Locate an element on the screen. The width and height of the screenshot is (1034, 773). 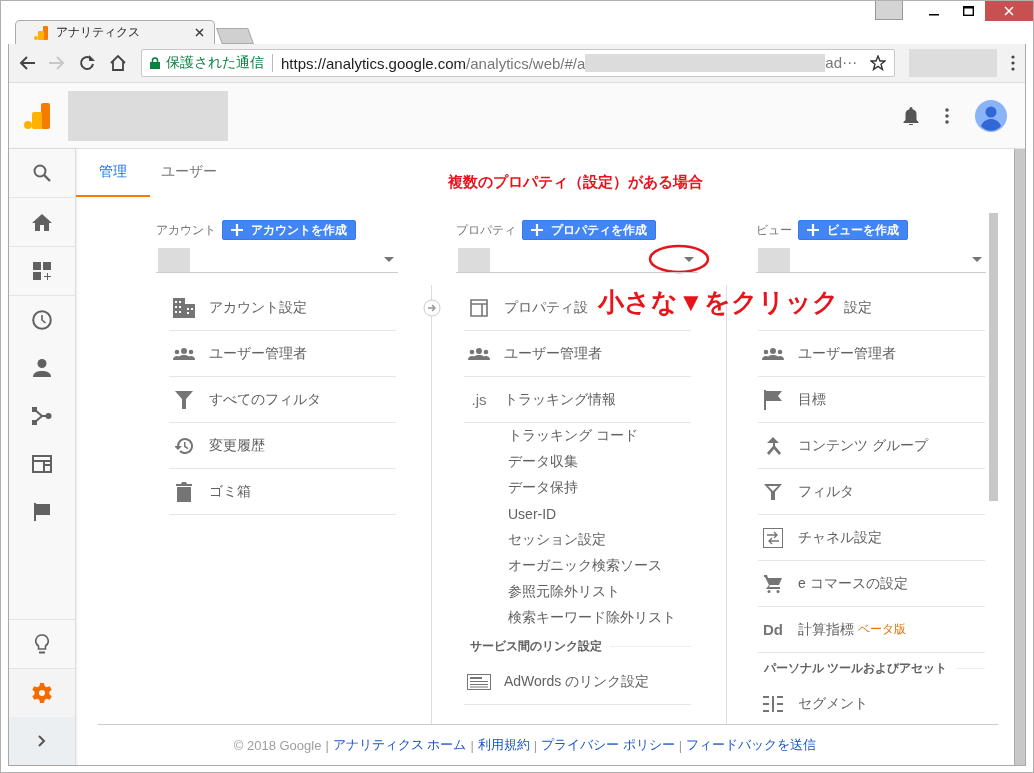
nav-tab: ユーザー is located at coordinates (189, 173).